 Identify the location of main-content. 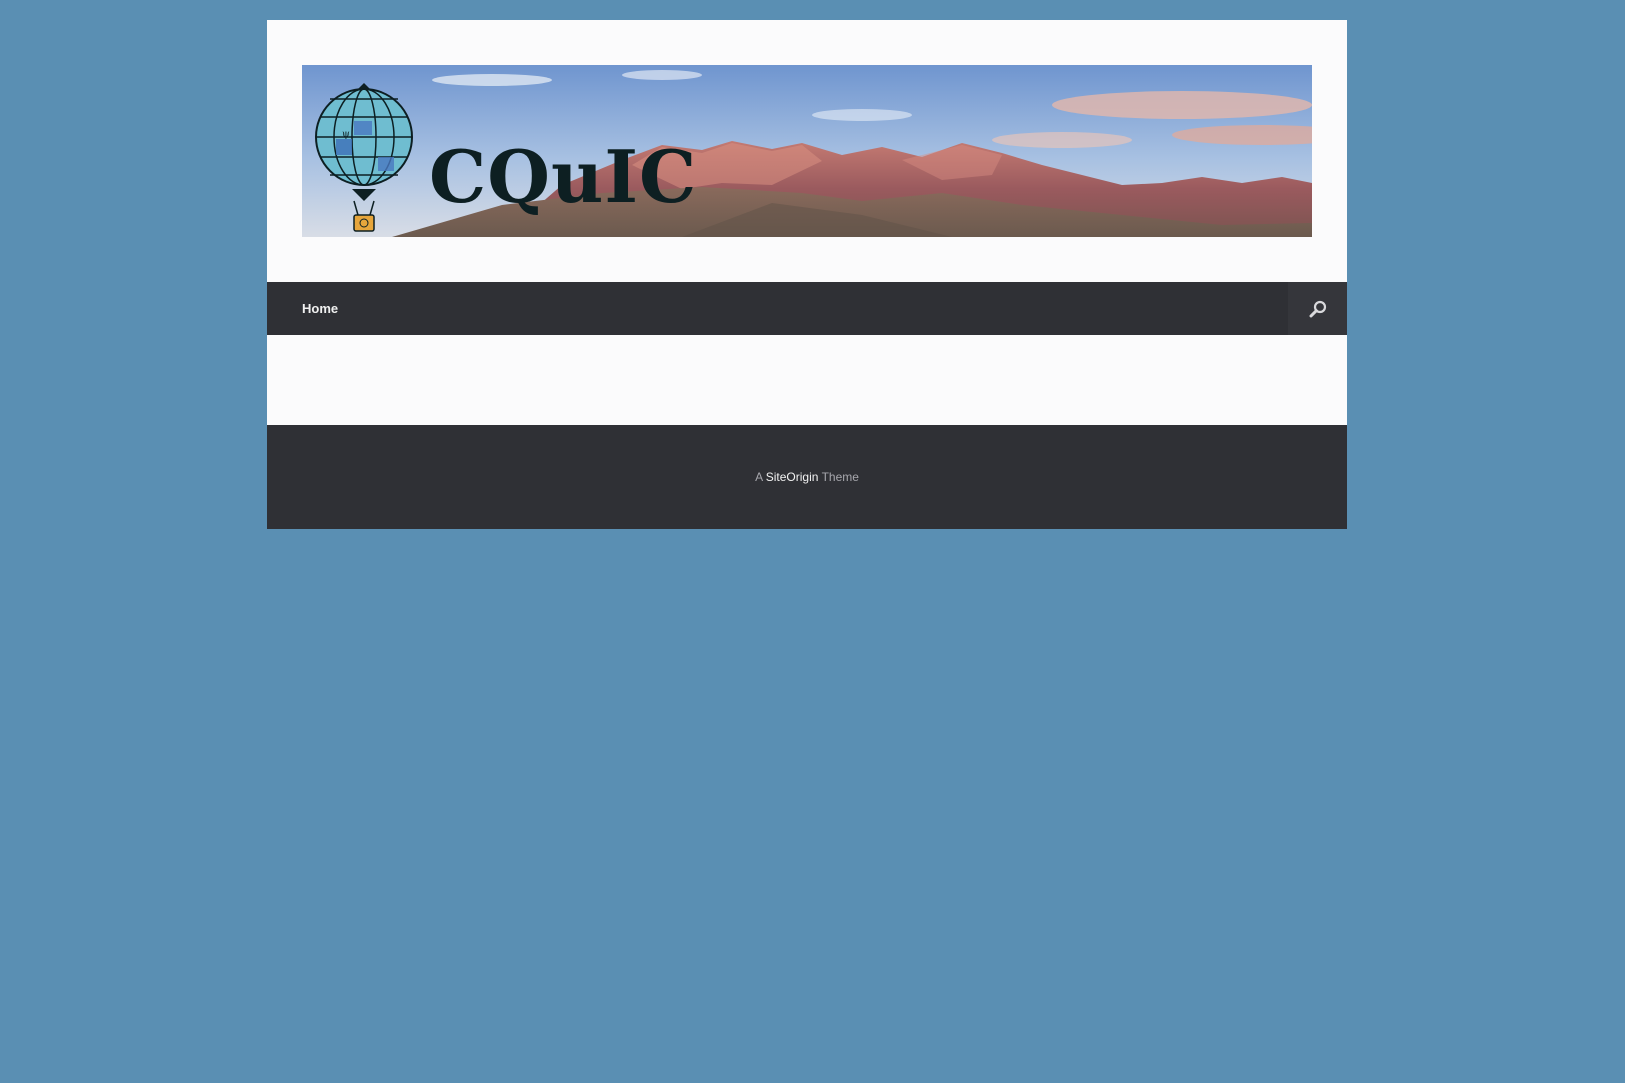
(807, 380).